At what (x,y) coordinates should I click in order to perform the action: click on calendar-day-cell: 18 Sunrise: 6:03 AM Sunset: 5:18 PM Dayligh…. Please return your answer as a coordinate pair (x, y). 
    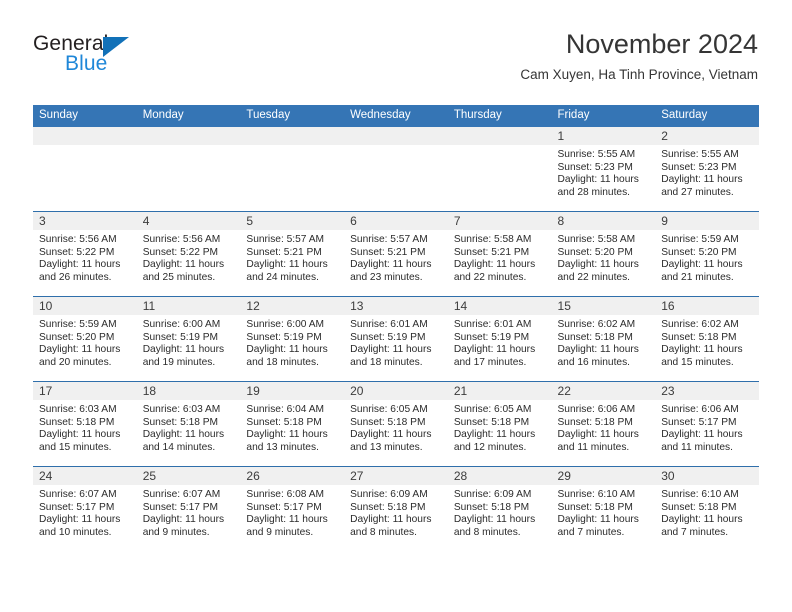
    Looking at the image, I should click on (188, 424).